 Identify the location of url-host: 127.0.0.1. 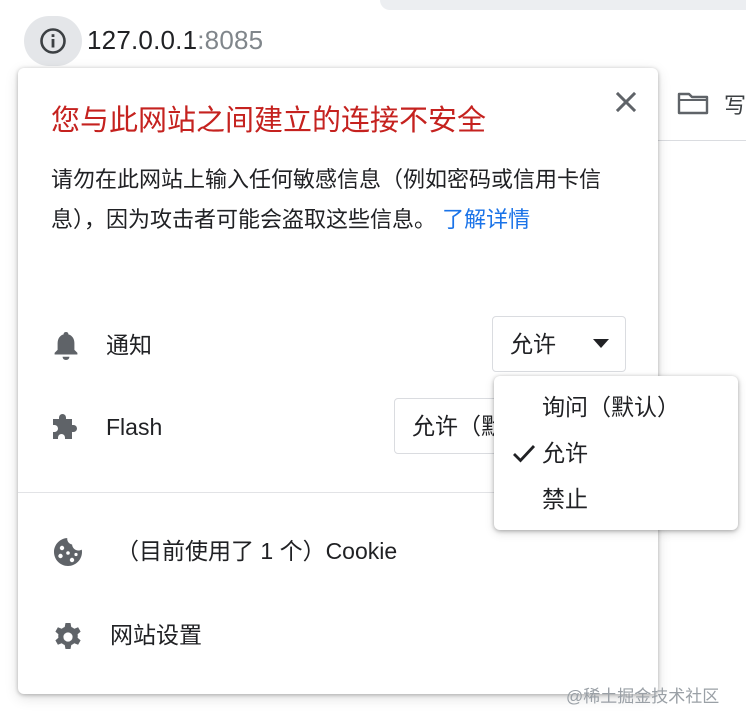
(142, 40).